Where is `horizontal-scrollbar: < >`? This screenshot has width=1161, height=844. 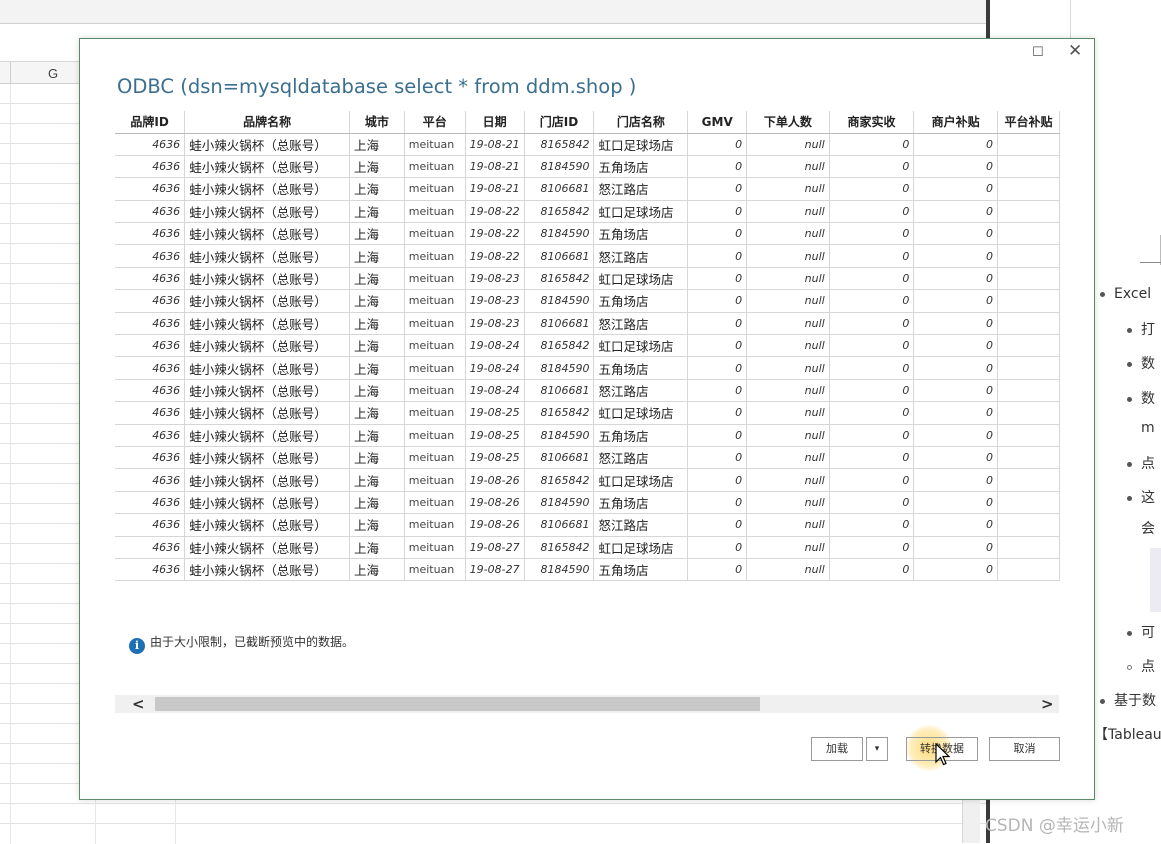
horizontal-scrollbar: < > is located at coordinates (587, 704).